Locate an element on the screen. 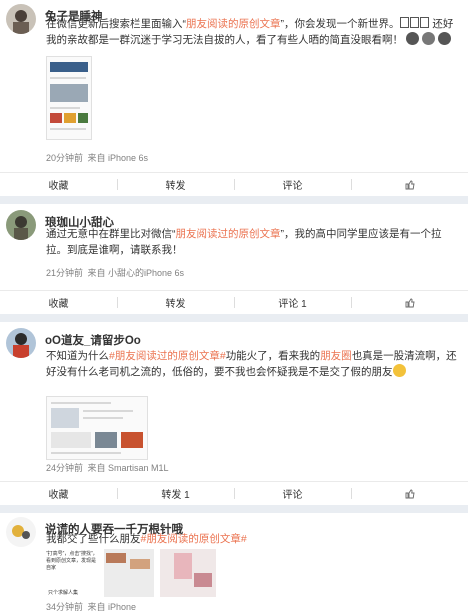 Image resolution: width=468 pixels, height=613 pixels. topic-link: #朋友阅读过的原创文章# is located at coordinates (167, 356).